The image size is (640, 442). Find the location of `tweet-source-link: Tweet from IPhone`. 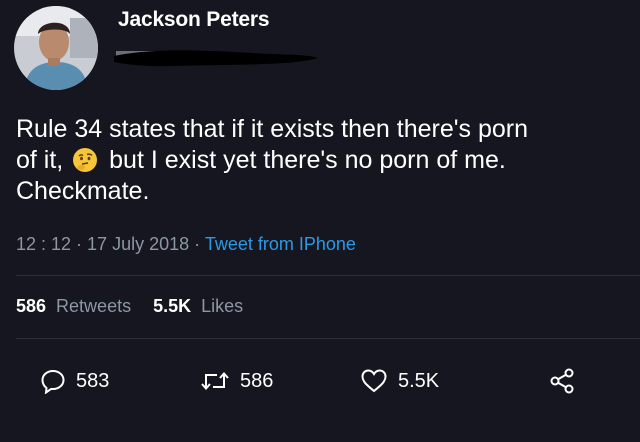

tweet-source-link: Tweet from IPhone is located at coordinates (280, 244).